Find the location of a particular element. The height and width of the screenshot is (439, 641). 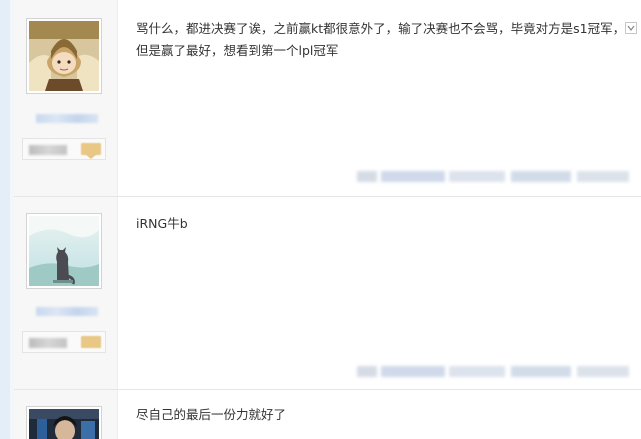

post-content: 尽自己的最后一份力就好了 is located at coordinates (211, 414).